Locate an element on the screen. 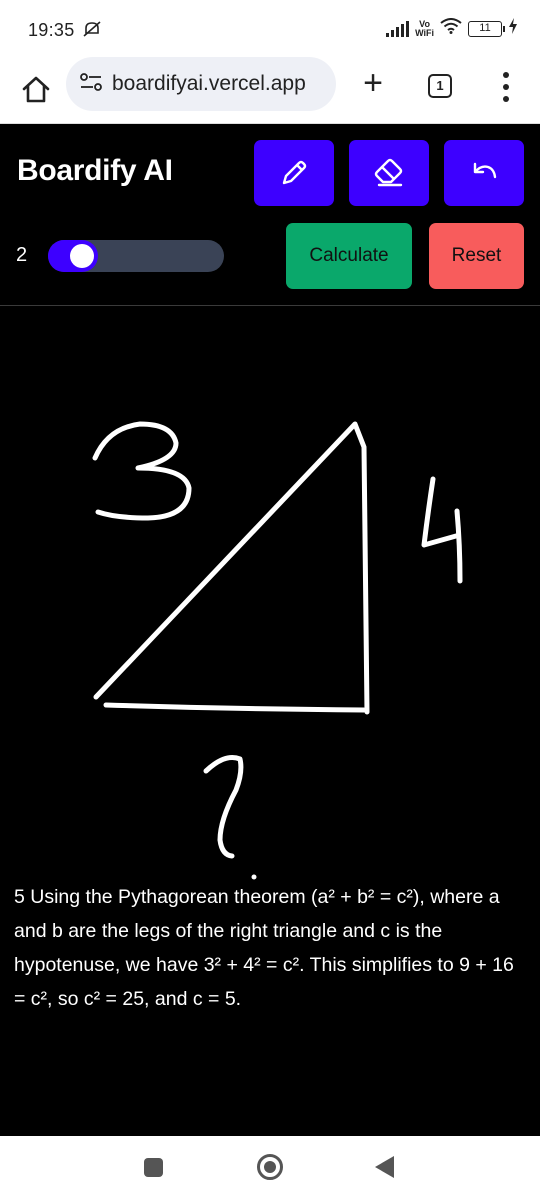 Image resolution: width=540 pixels, height=1200 pixels. home-icon is located at coordinates (36, 89).